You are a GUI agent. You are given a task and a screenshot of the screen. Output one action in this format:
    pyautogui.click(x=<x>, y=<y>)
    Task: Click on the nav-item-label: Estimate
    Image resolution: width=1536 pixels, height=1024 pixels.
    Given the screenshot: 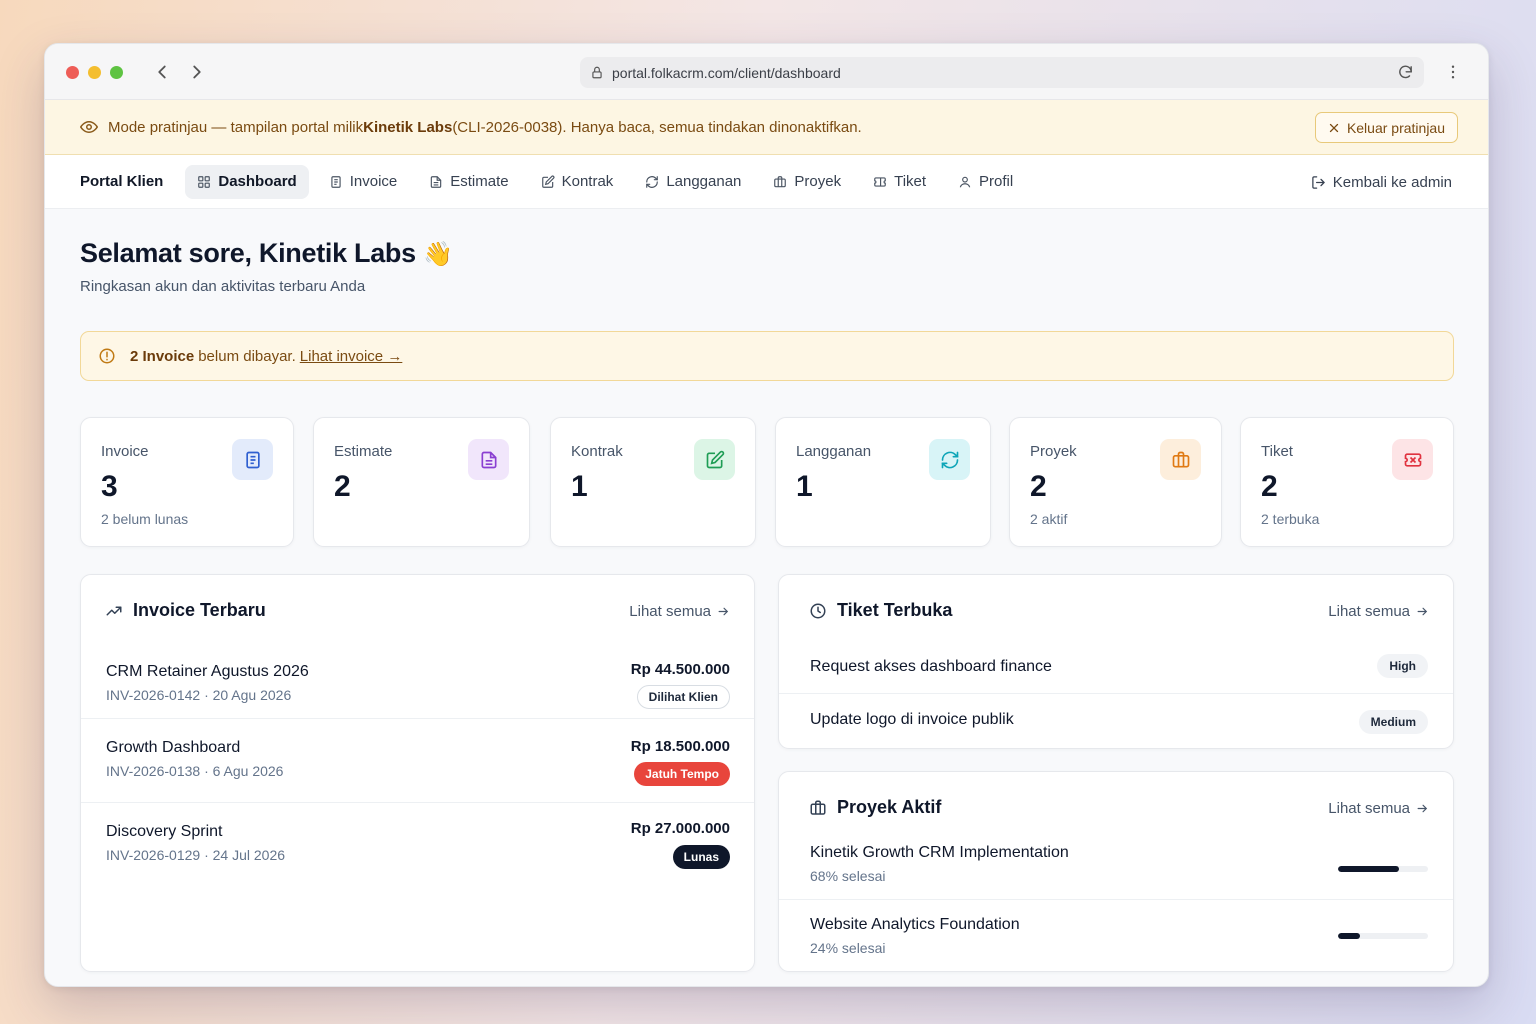 What is the action you would take?
    pyautogui.click(x=479, y=181)
    